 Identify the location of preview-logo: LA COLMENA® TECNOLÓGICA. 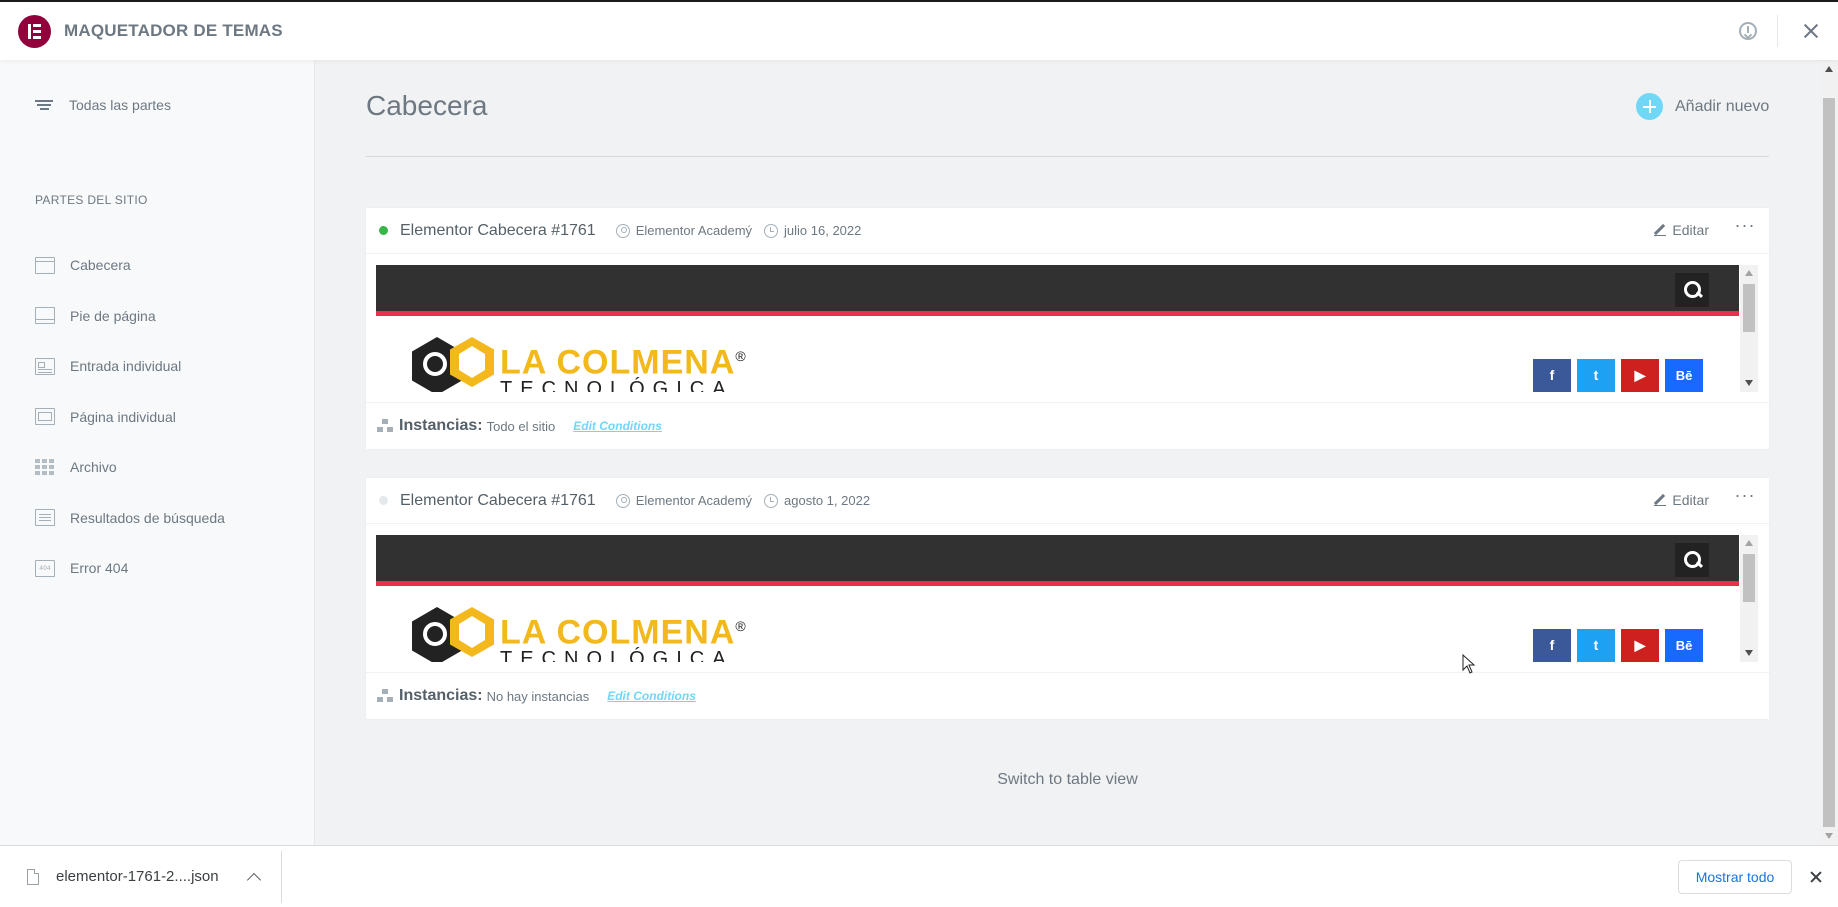
(579, 364).